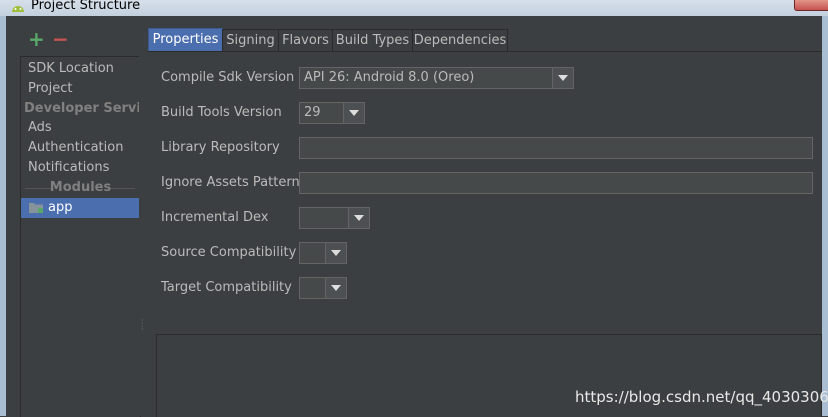  What do you see at coordinates (250, 40) in the screenshot?
I see `tab-signing: Signing` at bounding box center [250, 40].